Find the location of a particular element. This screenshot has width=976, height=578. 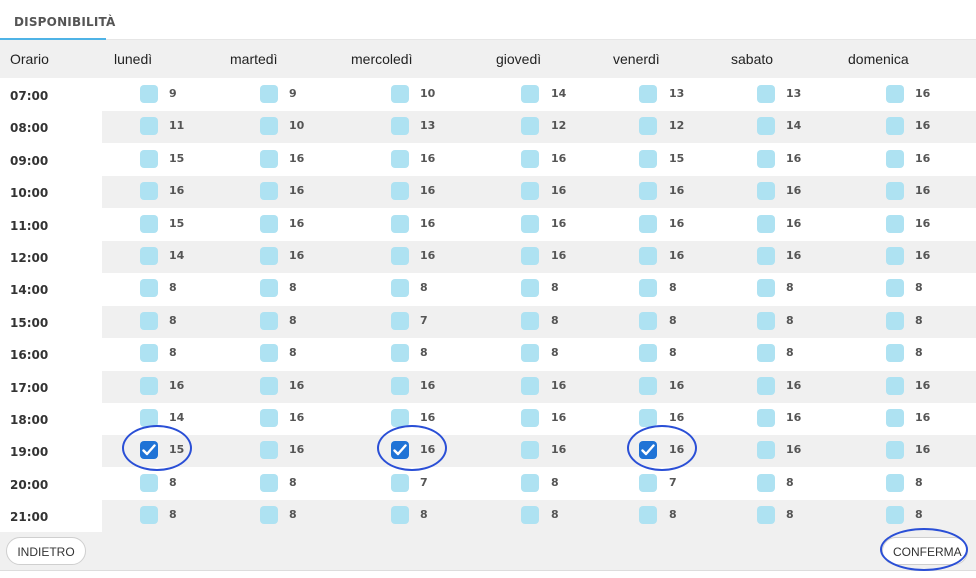

highlight-ring-mercoledi-1900 is located at coordinates (412, 448).